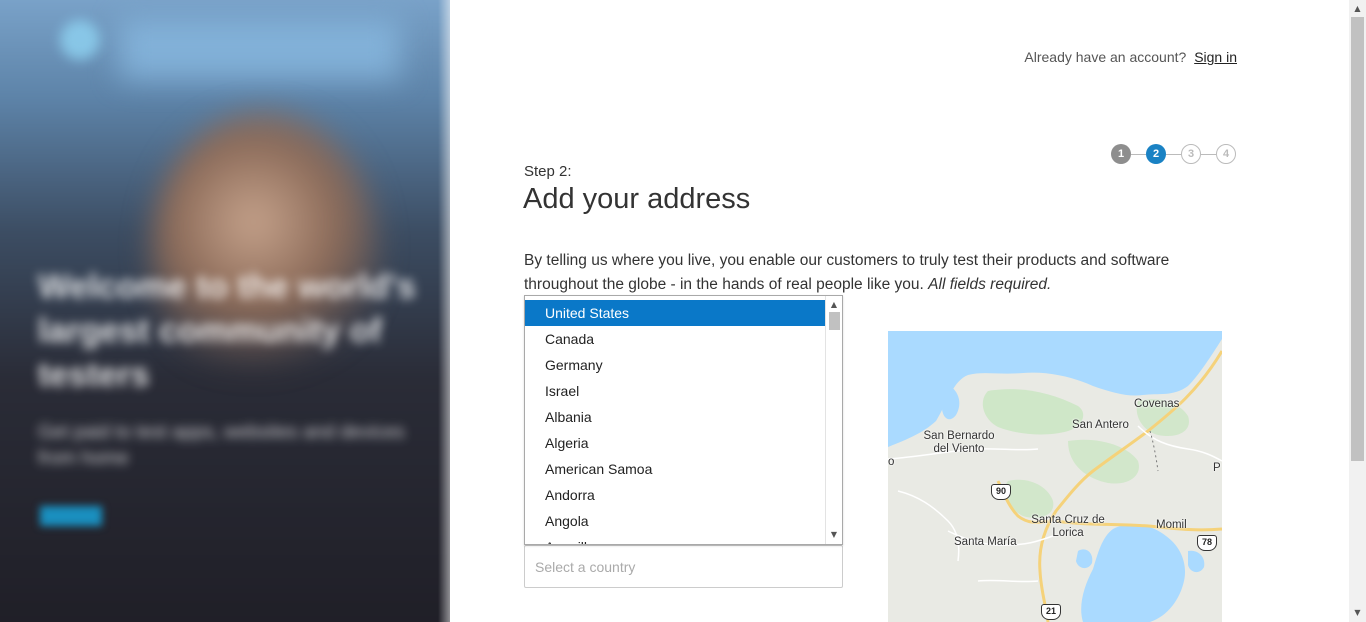 The image size is (1366, 622). Describe the element at coordinates (80, 40) in the screenshot. I see `hero-logo` at that location.